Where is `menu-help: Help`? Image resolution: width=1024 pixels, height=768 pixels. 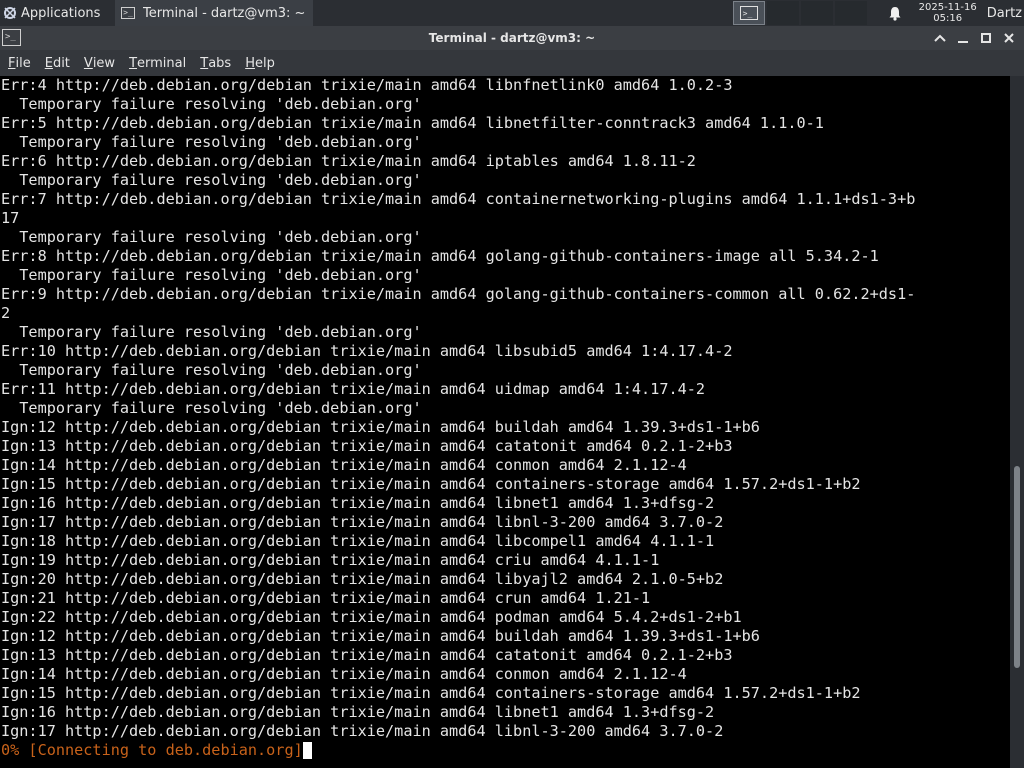 menu-help: Help is located at coordinates (260, 63).